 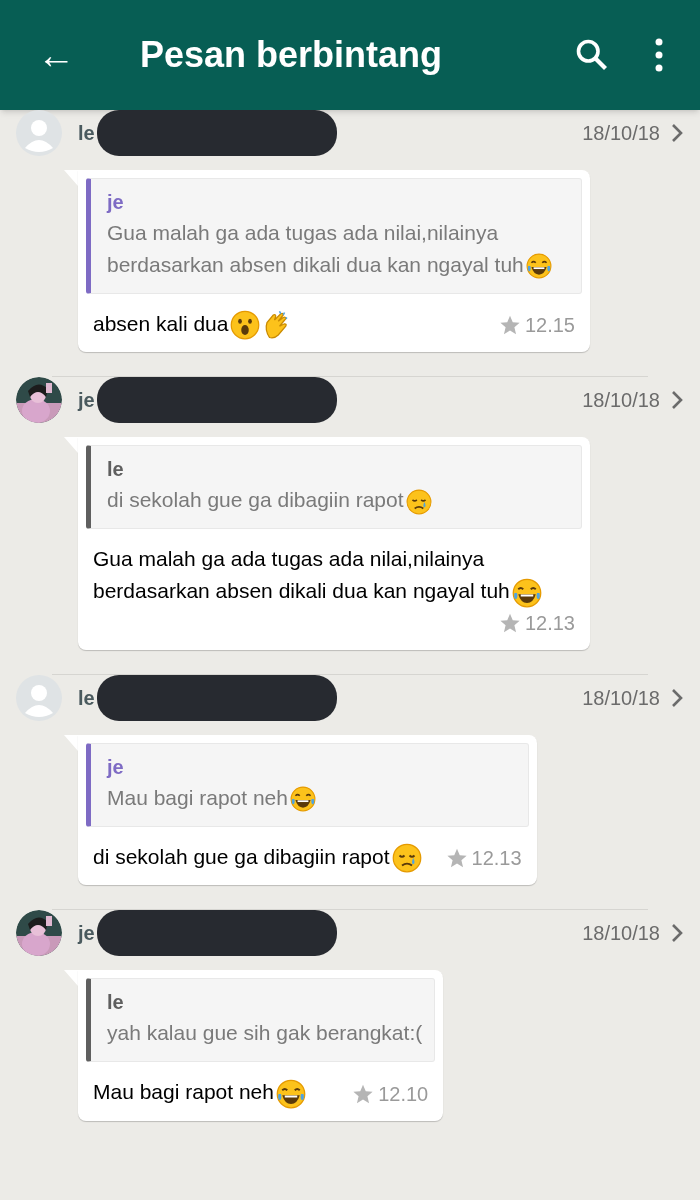 I want to click on message-text: Mau bagi rapot neh, so click(x=199, y=1092).